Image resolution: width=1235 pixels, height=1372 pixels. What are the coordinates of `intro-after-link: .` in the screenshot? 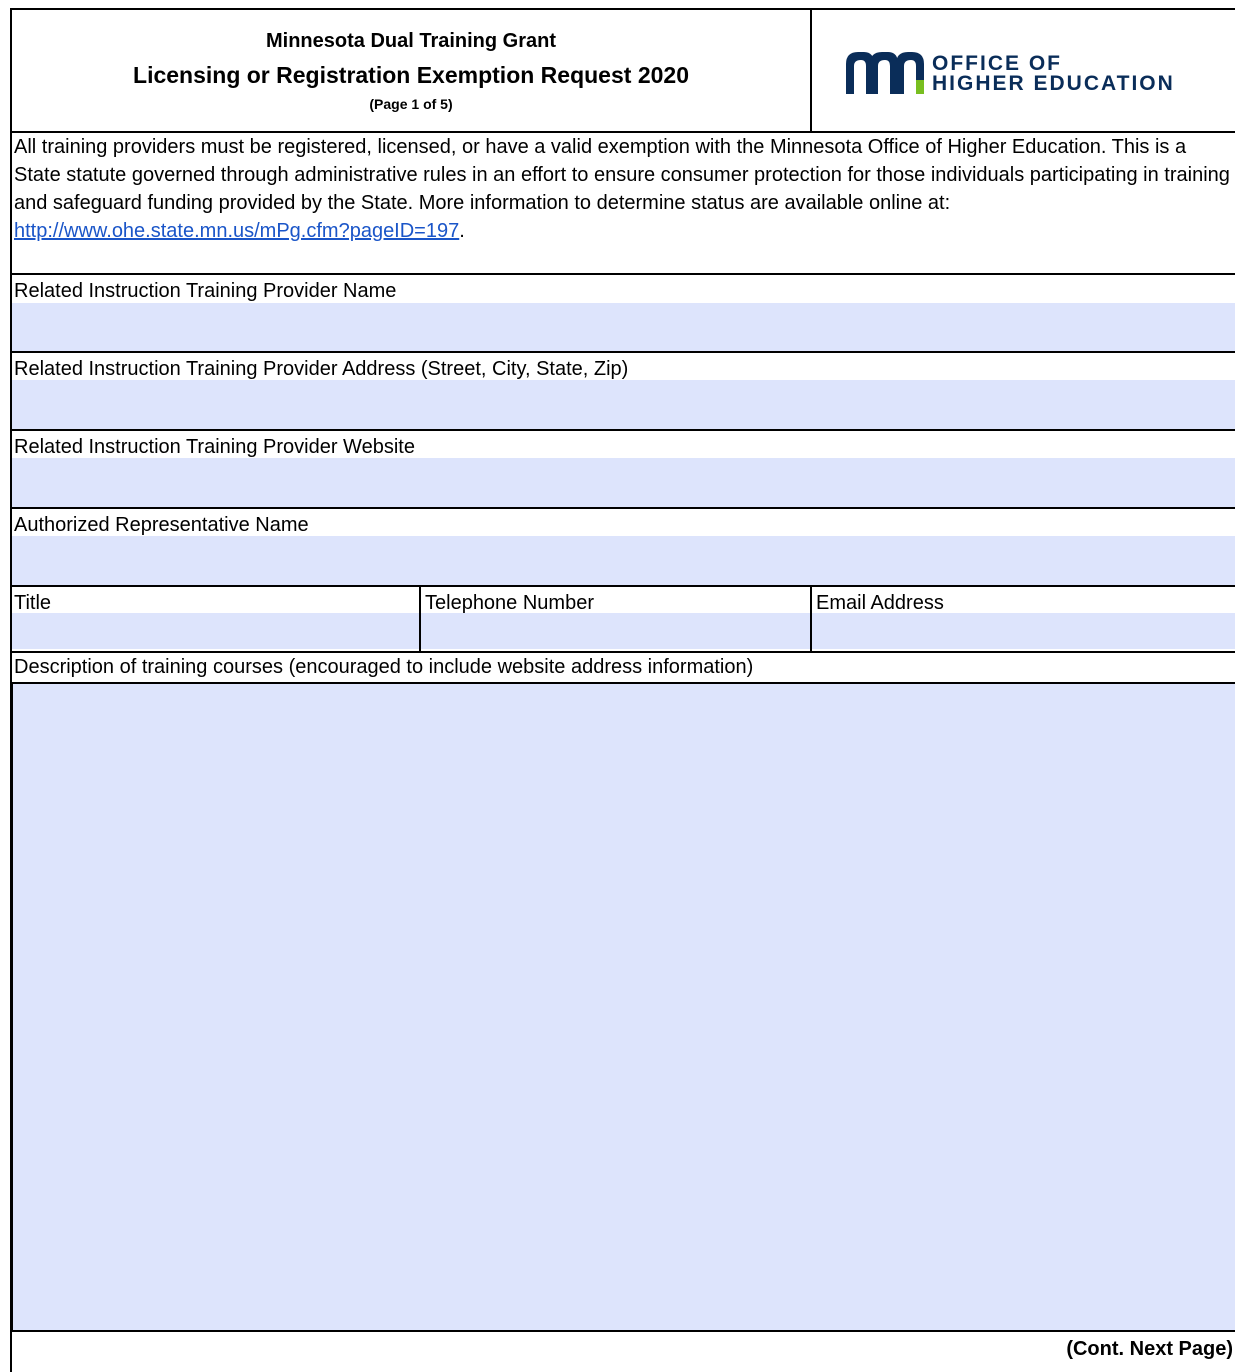 It's located at (462, 231).